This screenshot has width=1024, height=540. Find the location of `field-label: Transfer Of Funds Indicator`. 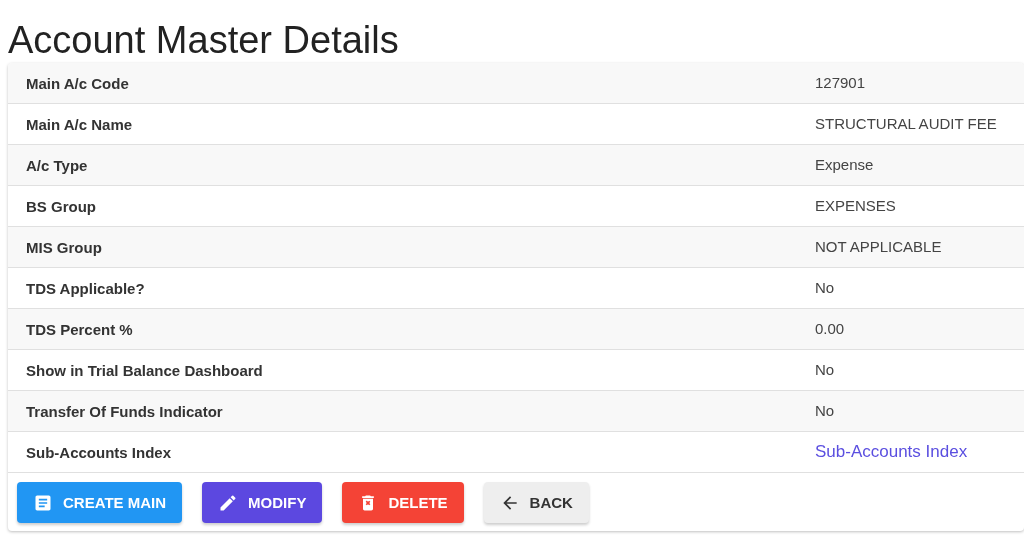

field-label: Transfer Of Funds Indicator is located at coordinates (124, 411).